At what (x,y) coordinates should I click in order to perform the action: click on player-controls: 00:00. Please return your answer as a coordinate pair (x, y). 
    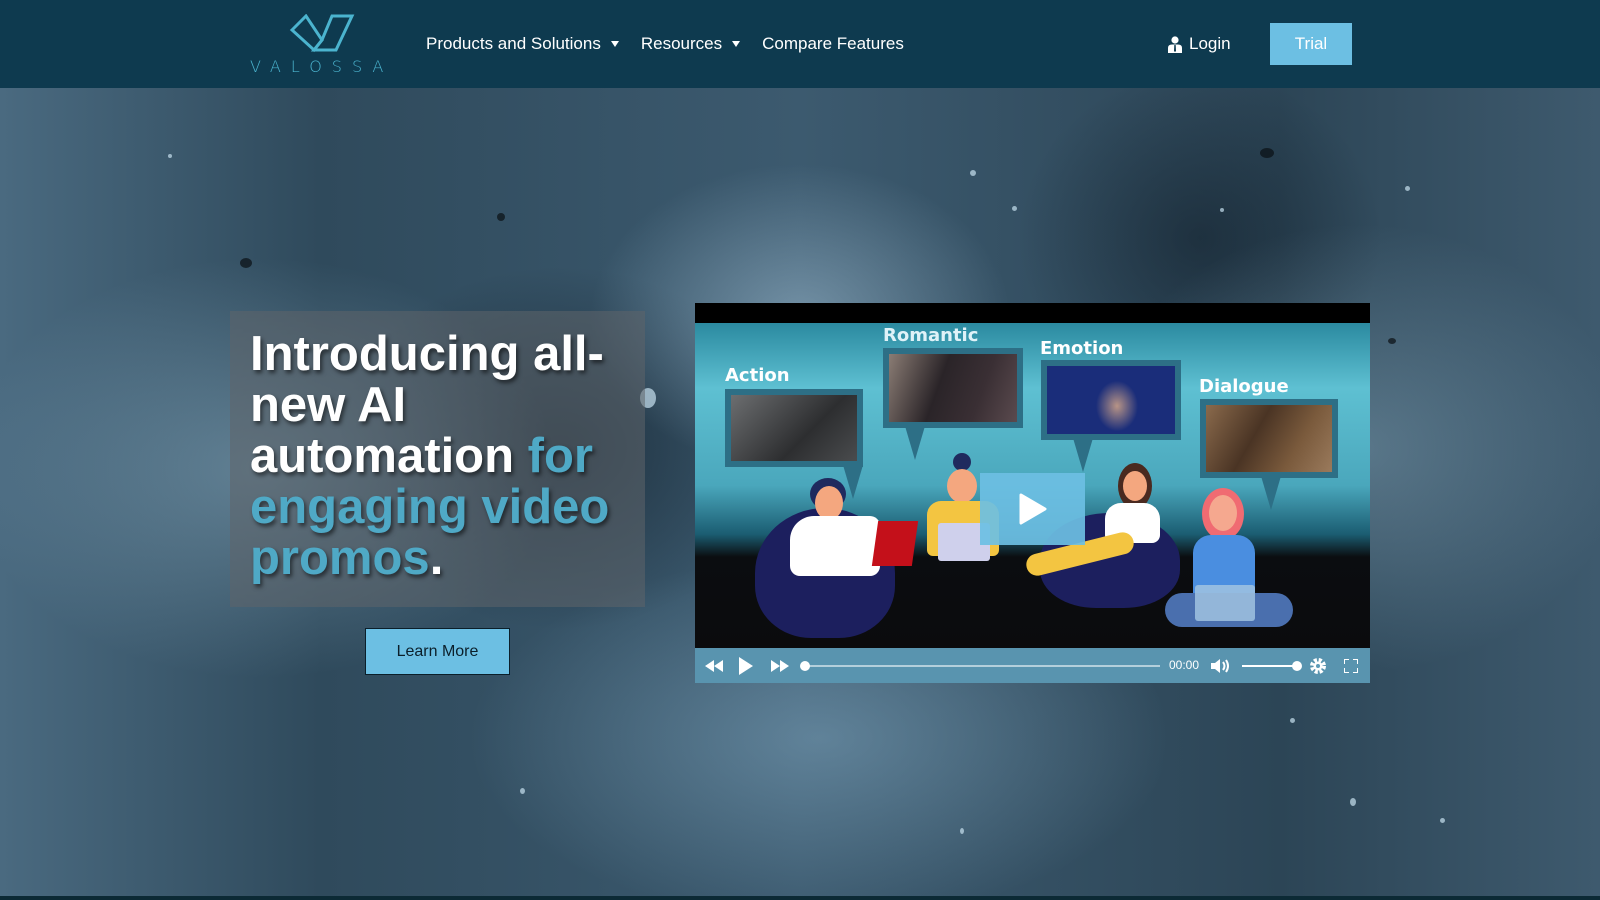
    Looking at the image, I should click on (1032, 665).